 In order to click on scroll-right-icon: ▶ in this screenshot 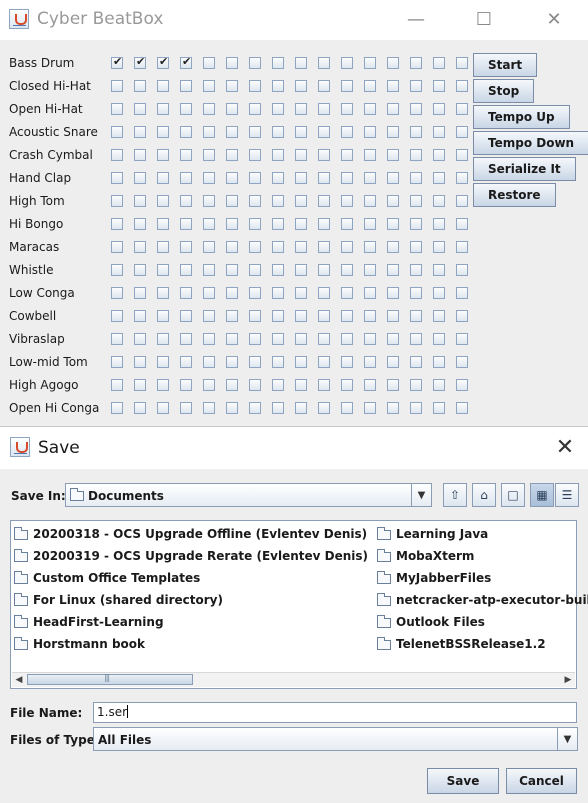, I will do `click(568, 680)`.